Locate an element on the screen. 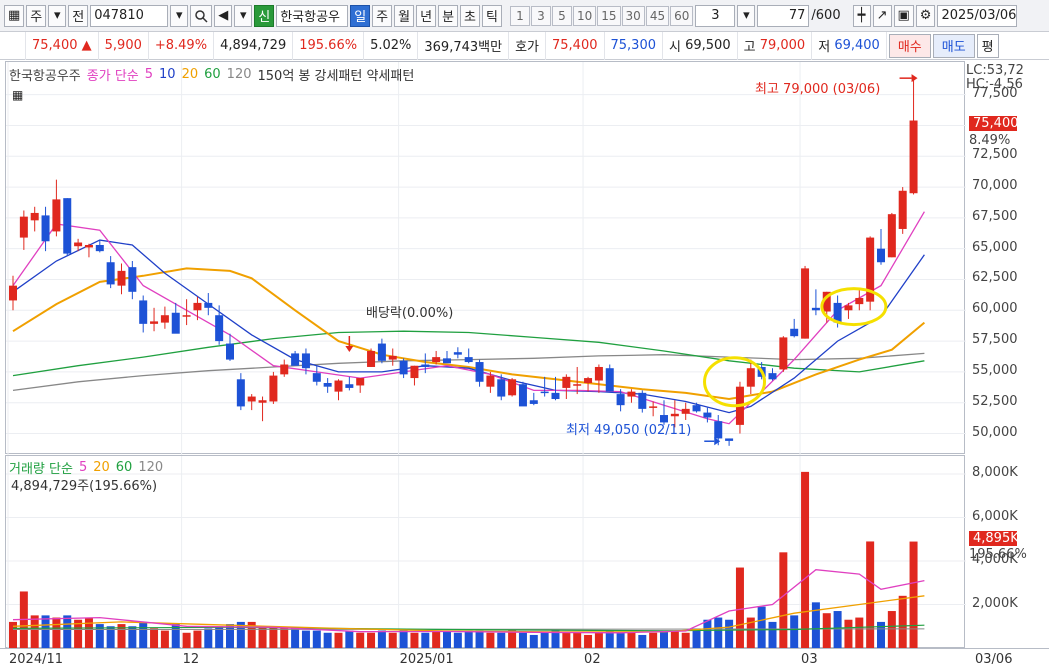 This screenshot has height=669, width=1049. legend-ma20: 20 is located at coordinates (190, 74).